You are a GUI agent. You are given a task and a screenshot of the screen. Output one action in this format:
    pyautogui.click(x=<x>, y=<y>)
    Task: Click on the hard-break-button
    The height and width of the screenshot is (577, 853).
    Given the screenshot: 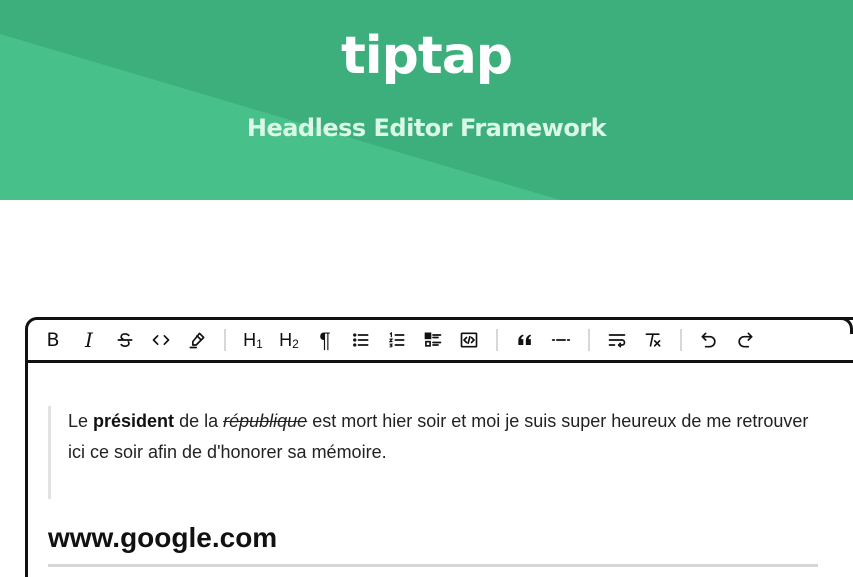 What is the action you would take?
    pyautogui.click(x=617, y=340)
    